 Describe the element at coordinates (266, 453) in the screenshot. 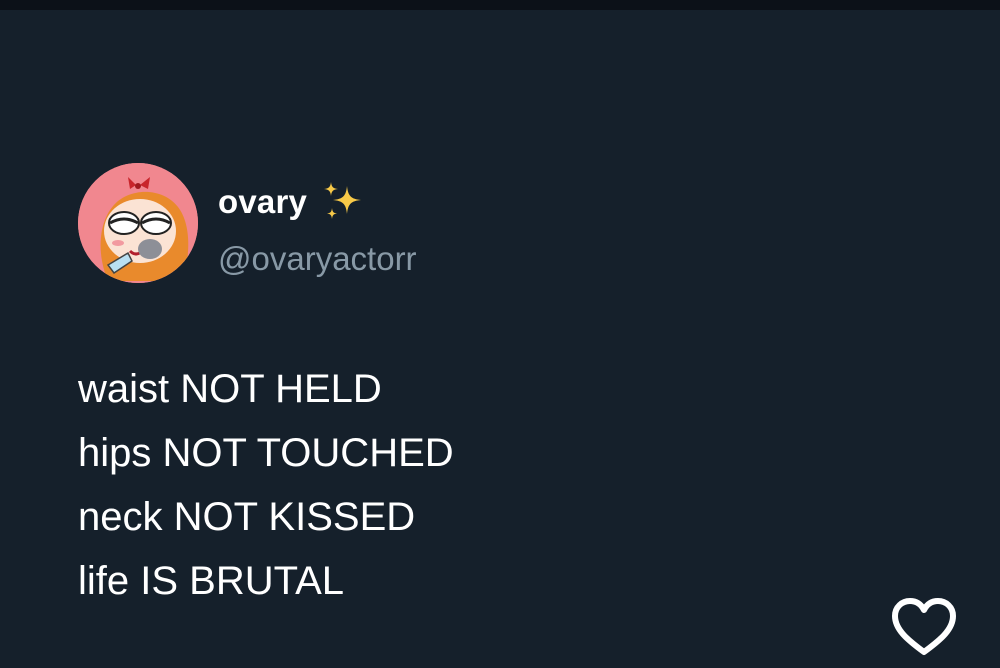

I see `tweet-line: hips NOT TOUCHED` at that location.